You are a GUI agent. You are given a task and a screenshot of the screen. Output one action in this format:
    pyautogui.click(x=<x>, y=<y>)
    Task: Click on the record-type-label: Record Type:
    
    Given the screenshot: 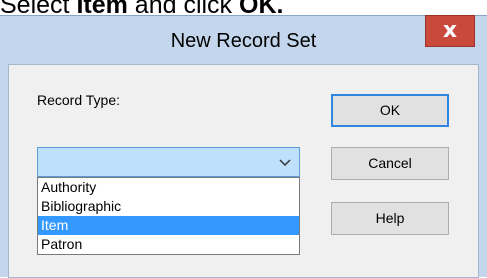 What is the action you would take?
    pyautogui.click(x=79, y=100)
    